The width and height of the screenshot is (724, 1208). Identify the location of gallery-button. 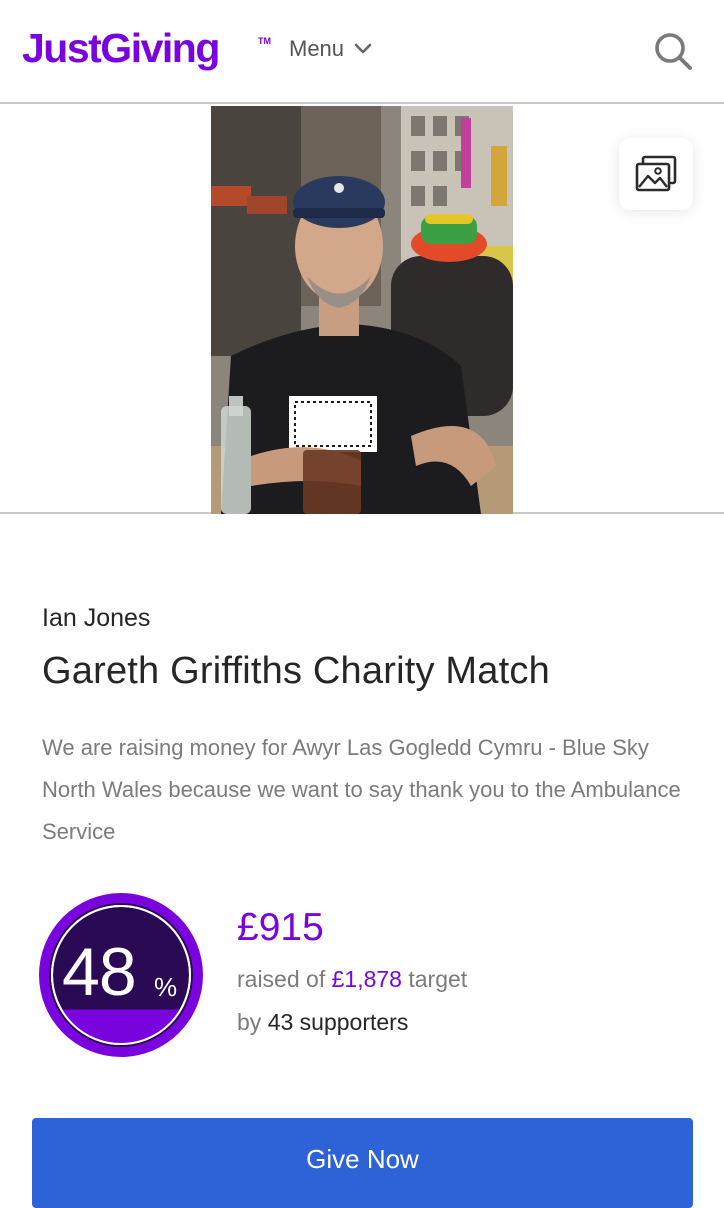
(656, 174).